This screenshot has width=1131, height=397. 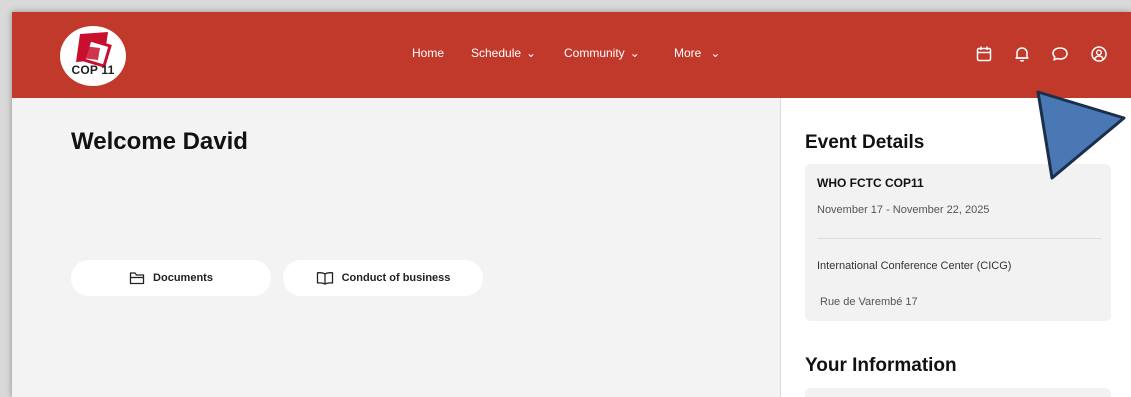 I want to click on card-divider, so click(x=959, y=238).